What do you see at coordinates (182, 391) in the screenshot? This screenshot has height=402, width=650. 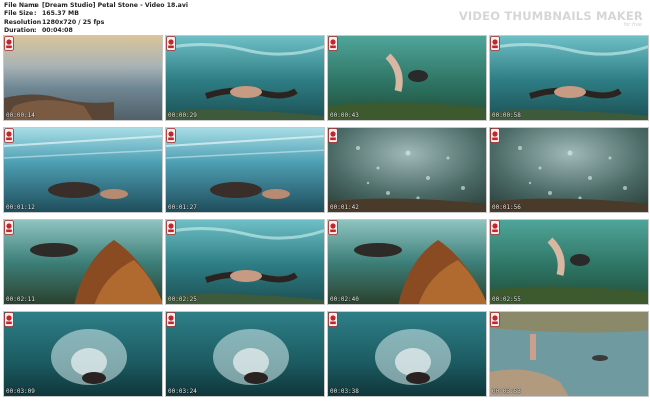 I see `thumbnail-timestamp: 00:03:24` at bounding box center [182, 391].